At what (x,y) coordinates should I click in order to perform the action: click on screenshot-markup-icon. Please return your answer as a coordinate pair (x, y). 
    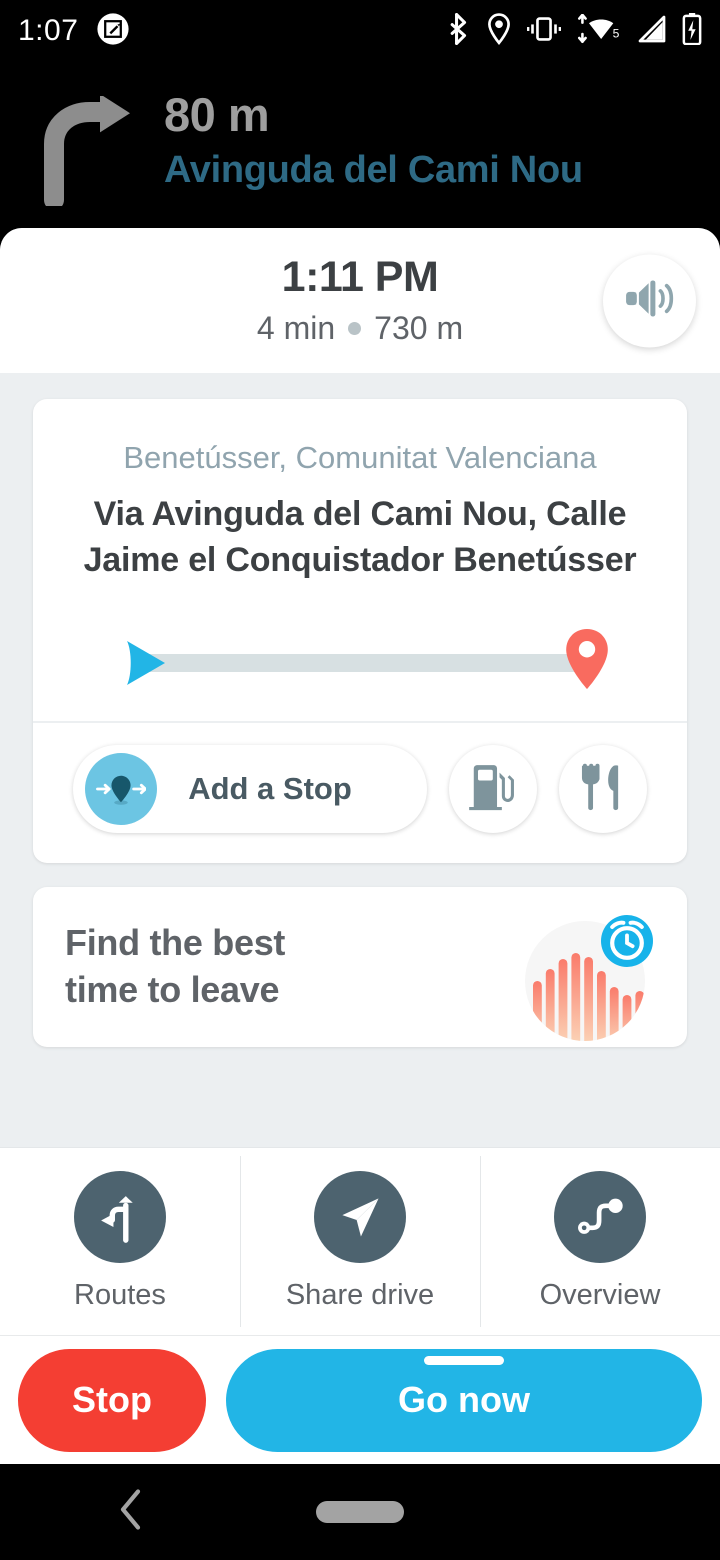
    Looking at the image, I should click on (113, 31).